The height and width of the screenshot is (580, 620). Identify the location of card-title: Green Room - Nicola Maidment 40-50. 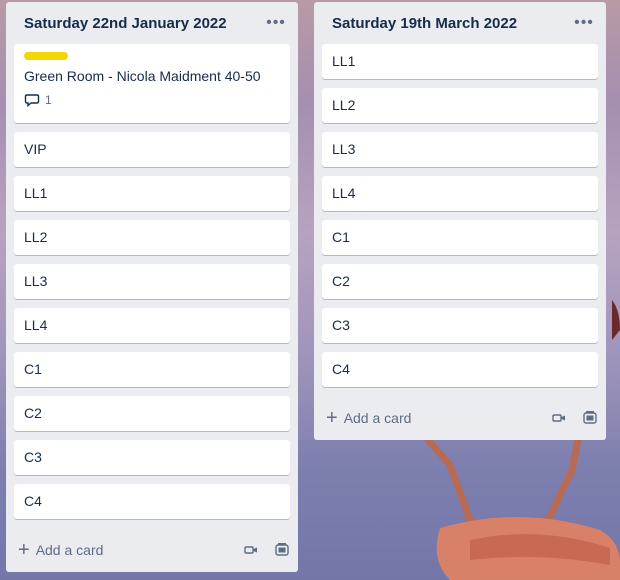
(142, 76).